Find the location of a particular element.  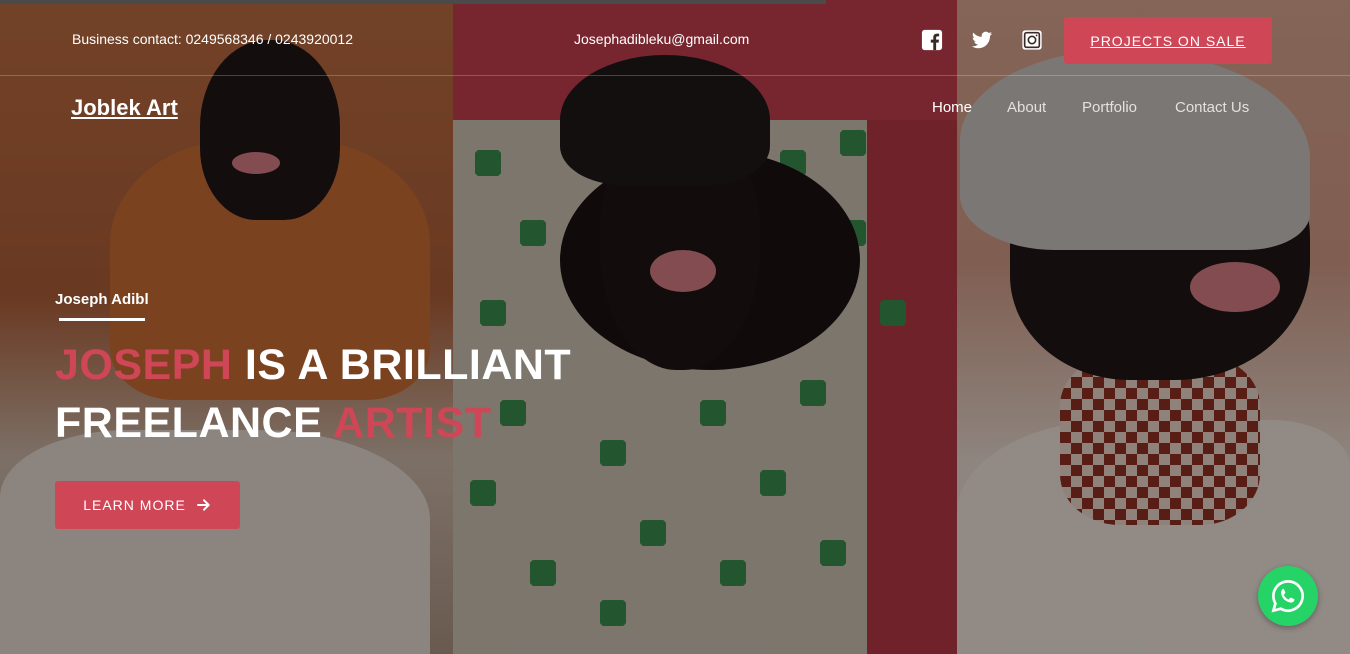

hero-title-text-1: IS A BRILLIANT is located at coordinates (402, 365).